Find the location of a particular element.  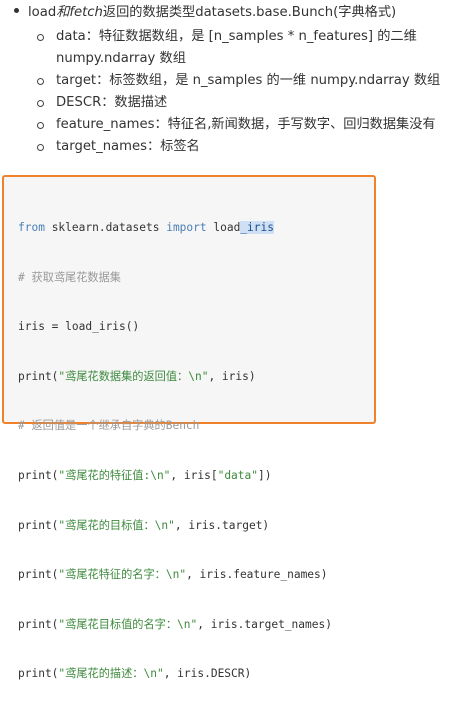

code-line-print-target-names: print("鸢尾花目标值的名字：\n", iris.target_names) is located at coordinates (175, 625).